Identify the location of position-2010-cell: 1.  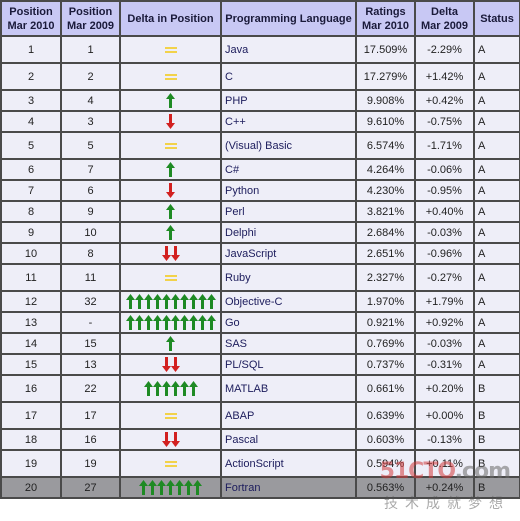
(31, 49).